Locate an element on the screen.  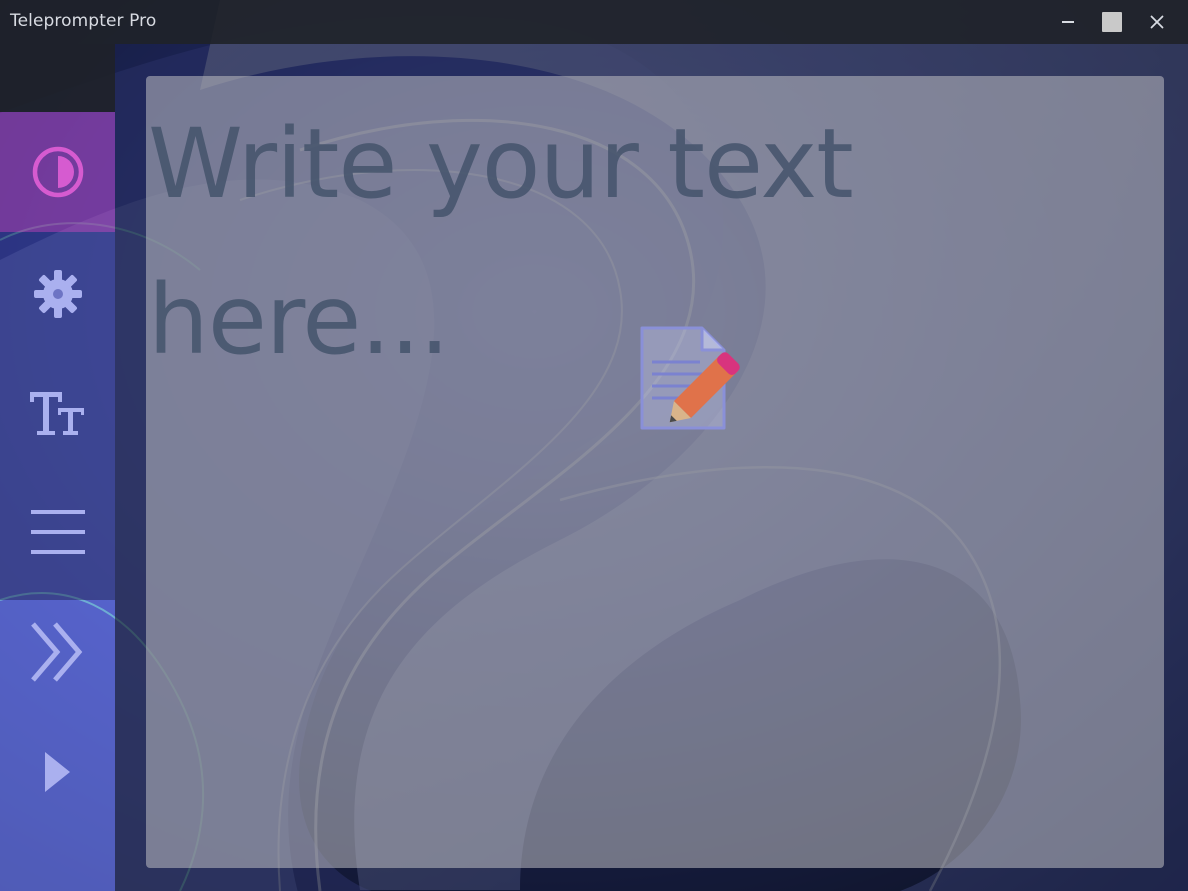
sidebar-item-theme is located at coordinates (57, 172).